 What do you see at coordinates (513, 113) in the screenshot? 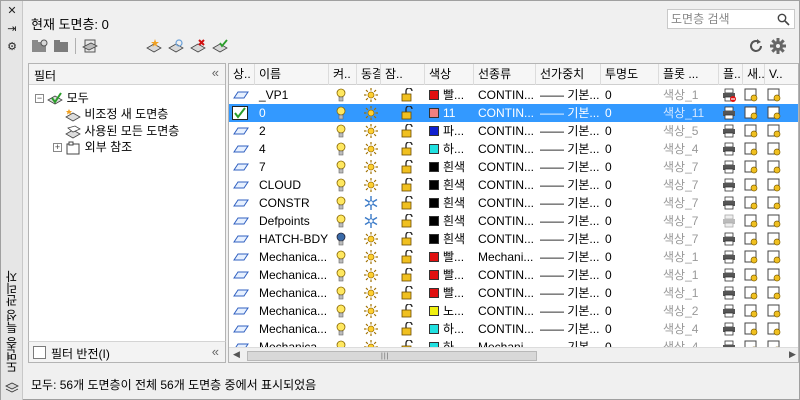
I see `layer-row: 0 11 CONTIN... —— 기본... 0 색상_11` at bounding box center [513, 113].